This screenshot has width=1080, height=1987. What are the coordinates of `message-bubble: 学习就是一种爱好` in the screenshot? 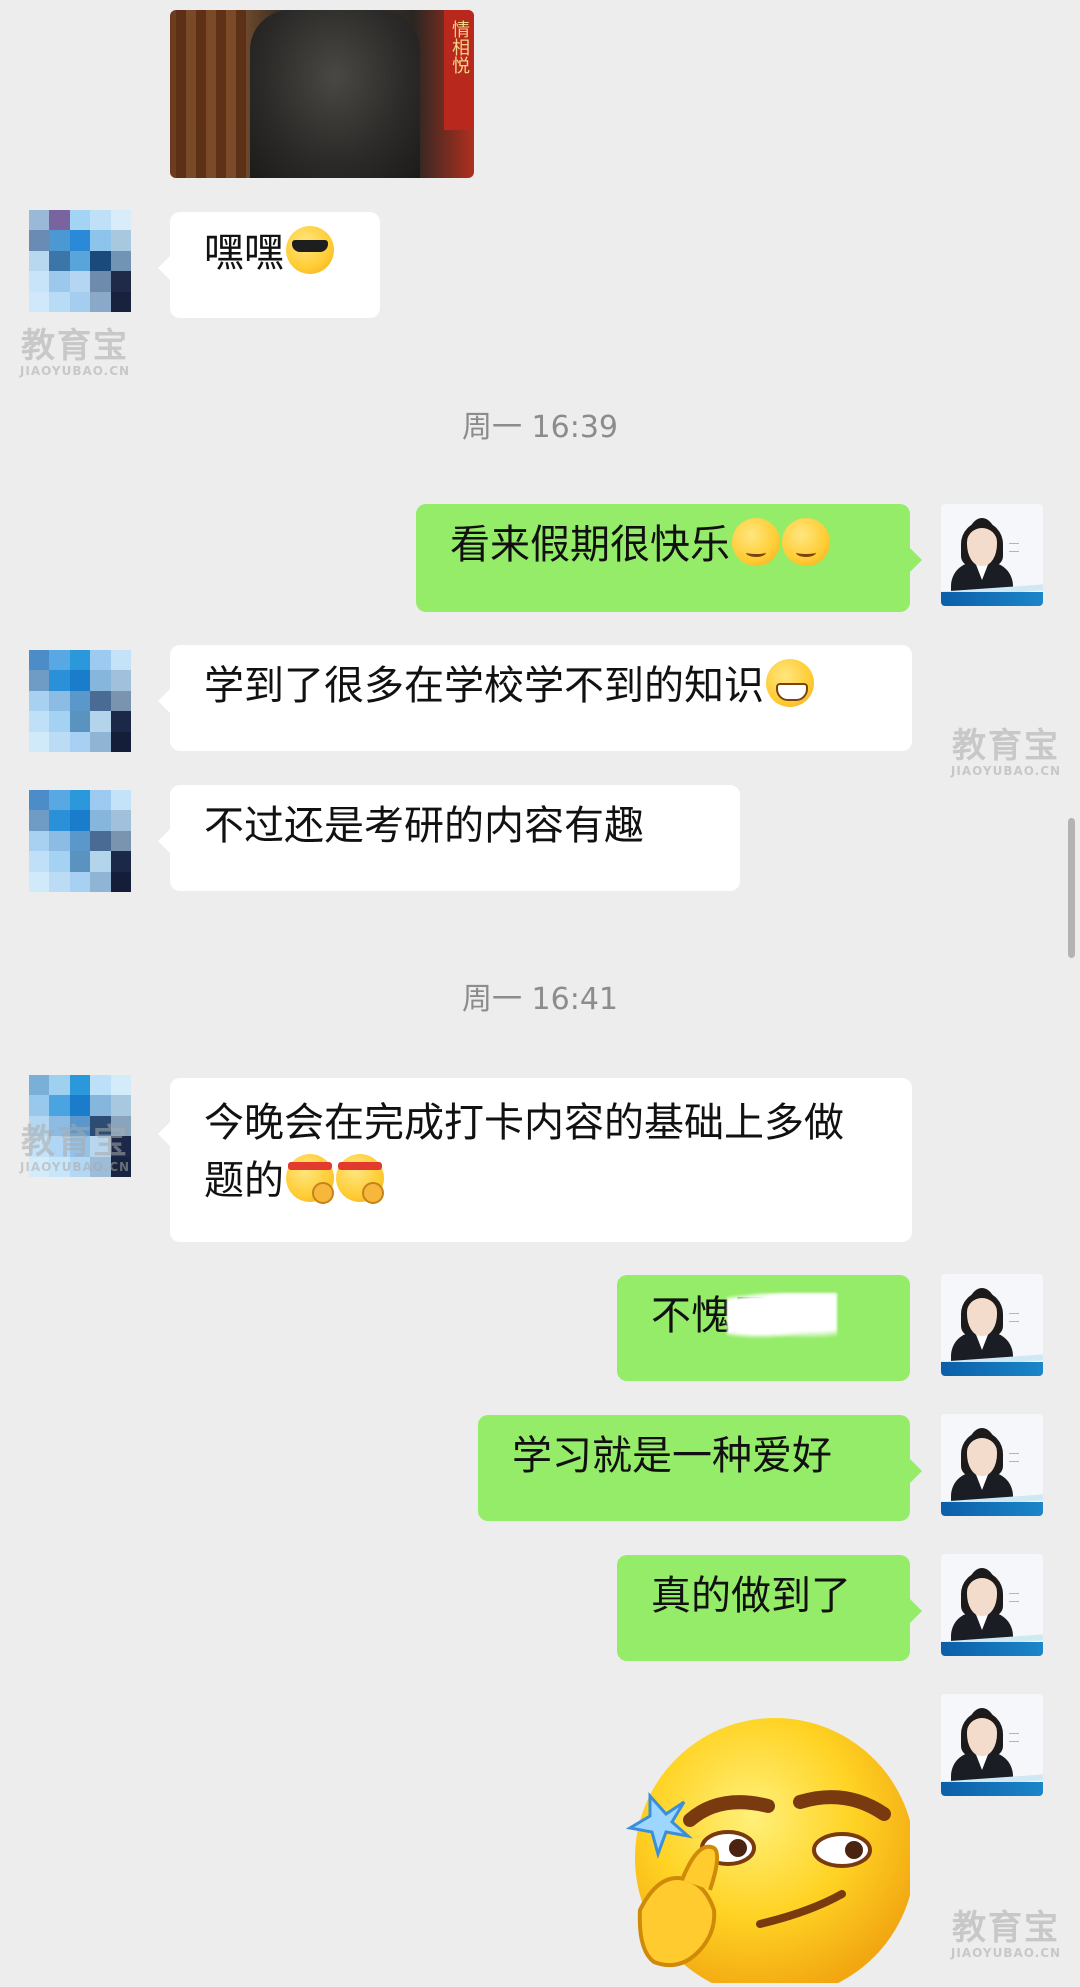 It's located at (700, 1468).